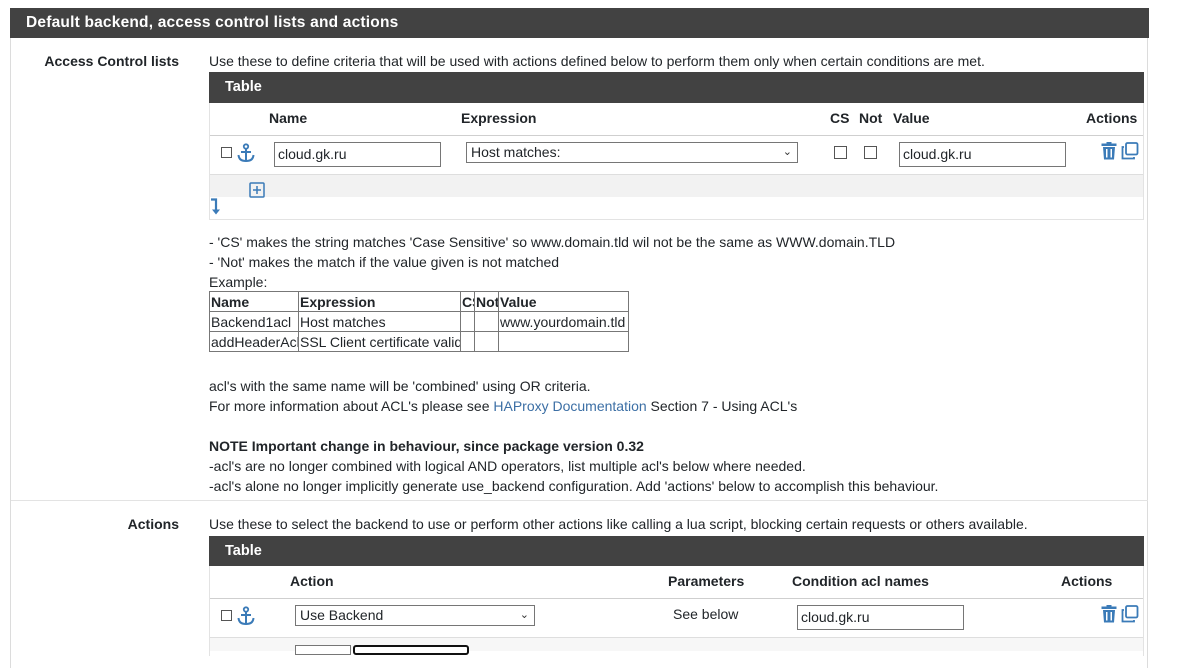  I want to click on arrow-down-icon, so click(216, 207).